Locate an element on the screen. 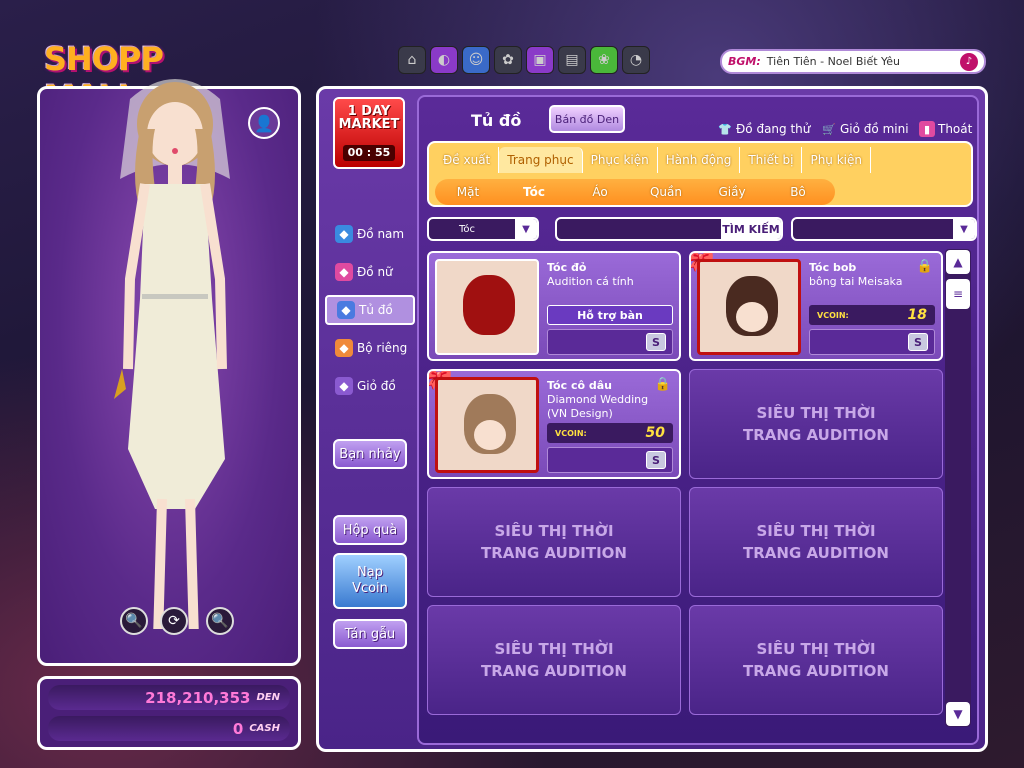 Image resolution: width=1024 pixels, height=768 pixels. sub-tab: Tóc is located at coordinates (534, 192).